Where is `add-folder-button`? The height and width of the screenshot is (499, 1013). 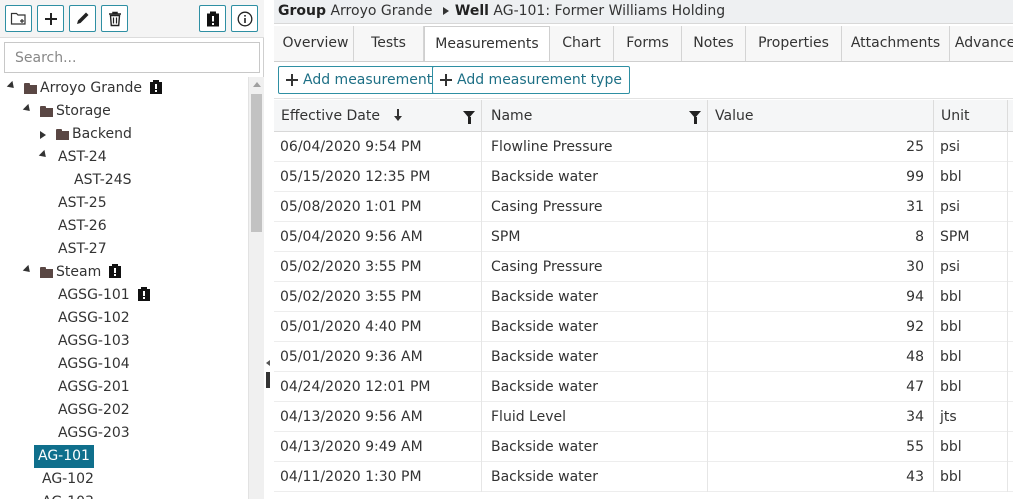
add-folder-button is located at coordinates (18, 18).